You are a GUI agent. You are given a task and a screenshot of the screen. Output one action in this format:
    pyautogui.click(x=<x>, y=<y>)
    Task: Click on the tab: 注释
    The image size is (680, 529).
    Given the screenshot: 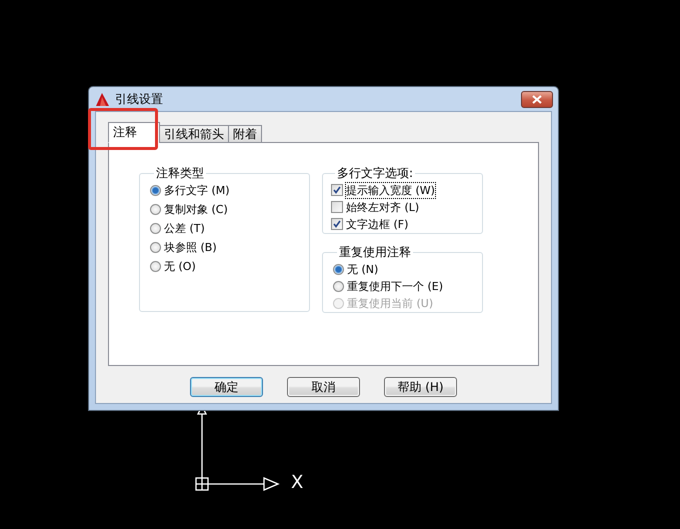 What is the action you would take?
    pyautogui.click(x=134, y=132)
    